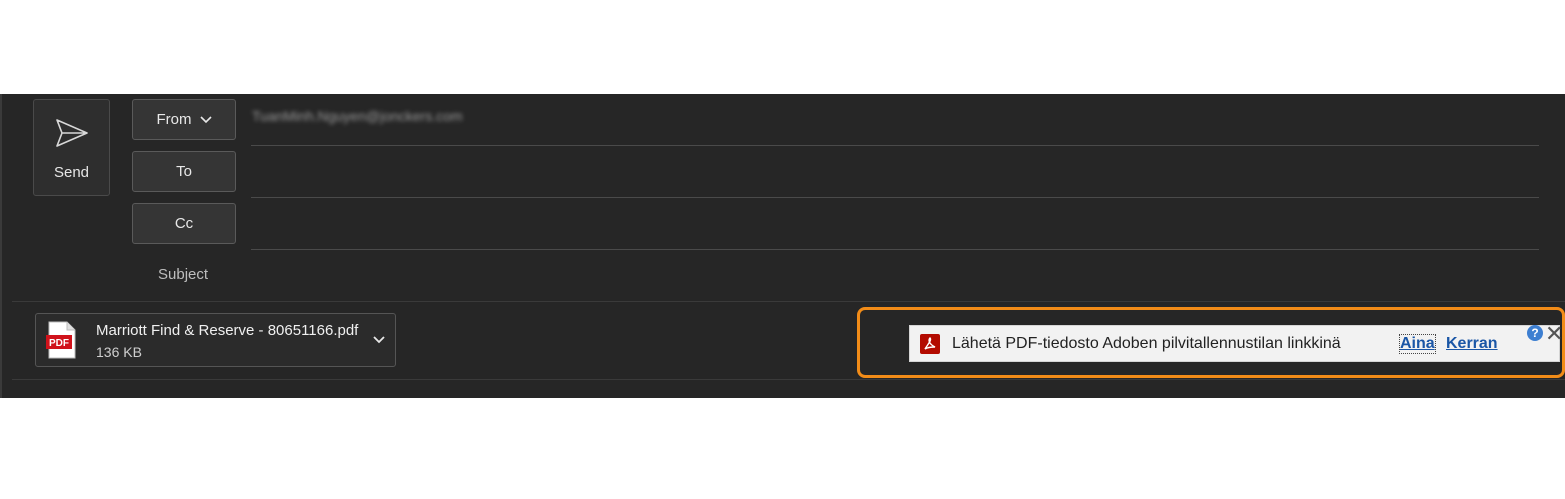 Image resolution: width=1565 pixels, height=499 pixels. Describe the element at coordinates (895, 197) in the screenshot. I see `to-field` at that location.